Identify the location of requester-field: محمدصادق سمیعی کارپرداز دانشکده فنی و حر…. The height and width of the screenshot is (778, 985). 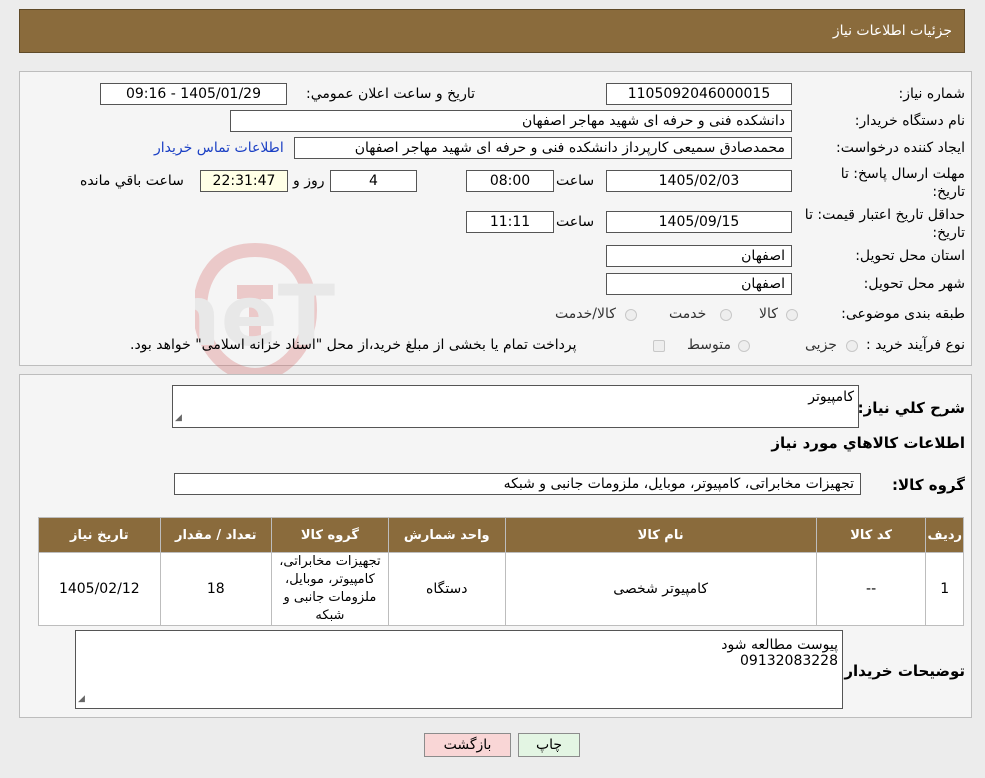
(543, 148).